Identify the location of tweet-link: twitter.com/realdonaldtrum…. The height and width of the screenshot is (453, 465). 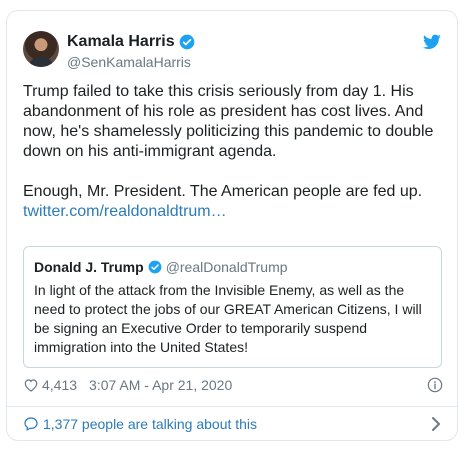
(125, 211).